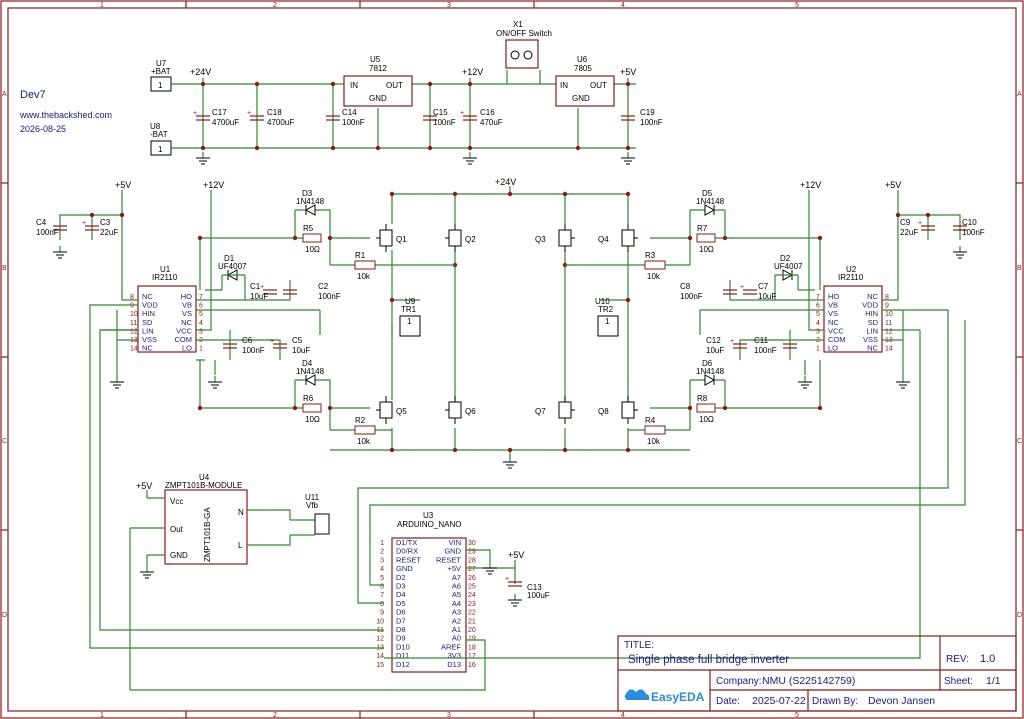 The width and height of the screenshot is (1024, 719). Describe the element at coordinates (408, 559) in the screenshot. I see `nano-pin-name: RESET` at that location.